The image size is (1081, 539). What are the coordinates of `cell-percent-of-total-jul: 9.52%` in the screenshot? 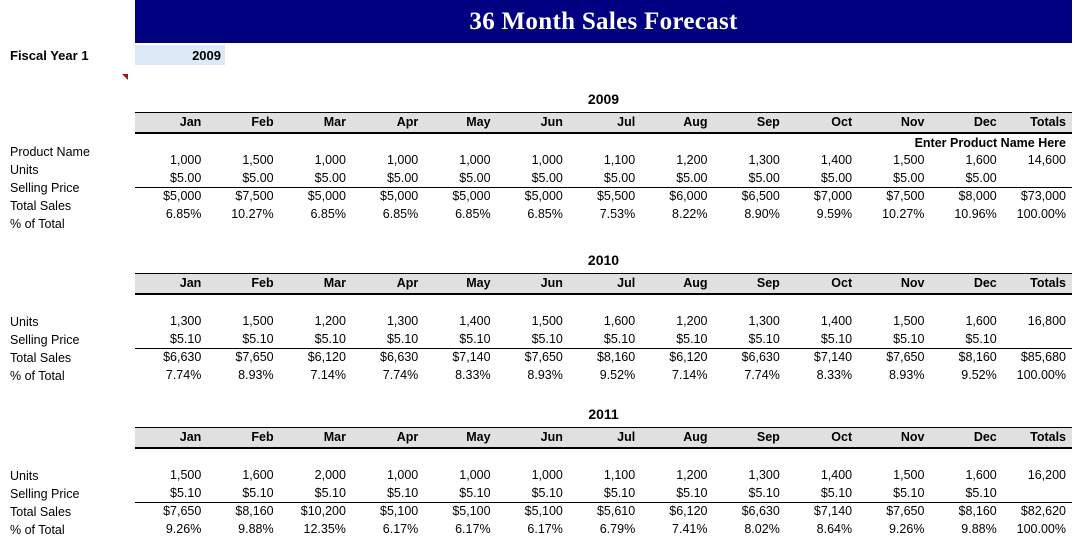 It's located at (605, 375).